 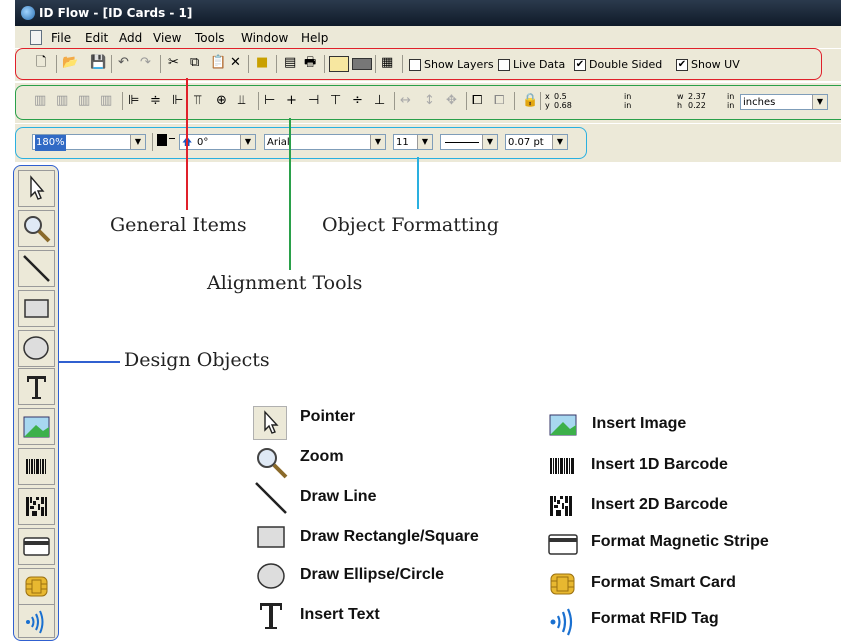 What do you see at coordinates (70, 63) in the screenshot?
I see `open-folder-icon: 📂` at bounding box center [70, 63].